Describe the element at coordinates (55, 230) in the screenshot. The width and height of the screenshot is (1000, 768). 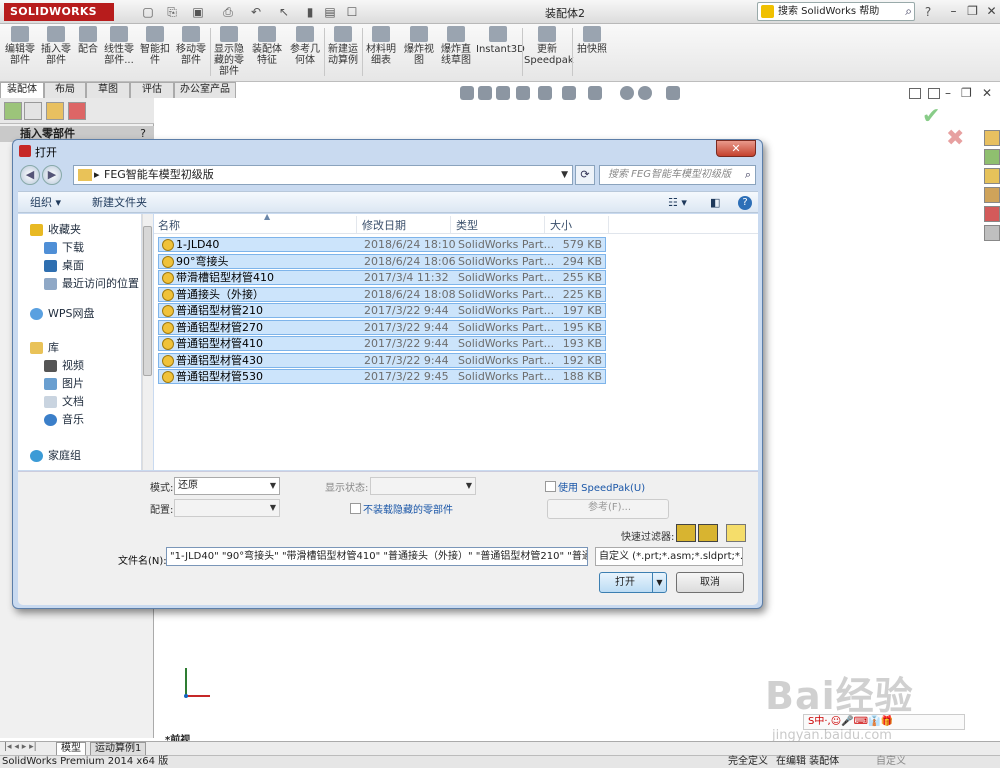
I see `nav-favorites: 收藏夹` at that location.